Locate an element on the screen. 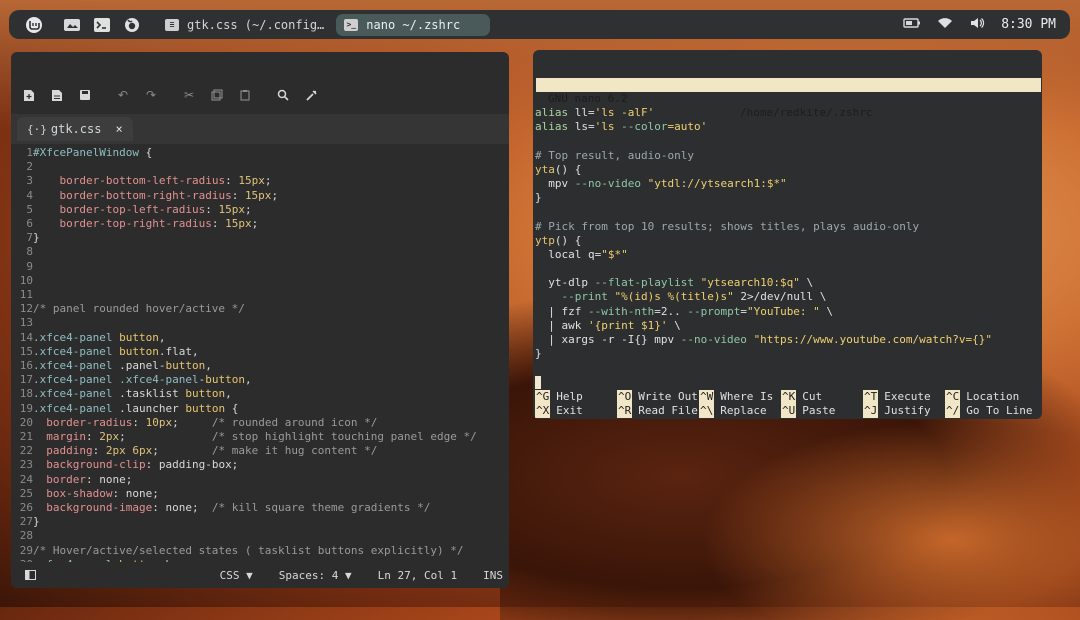 This screenshot has height=620, width=1080. code-line: 27} is located at coordinates (260, 522).